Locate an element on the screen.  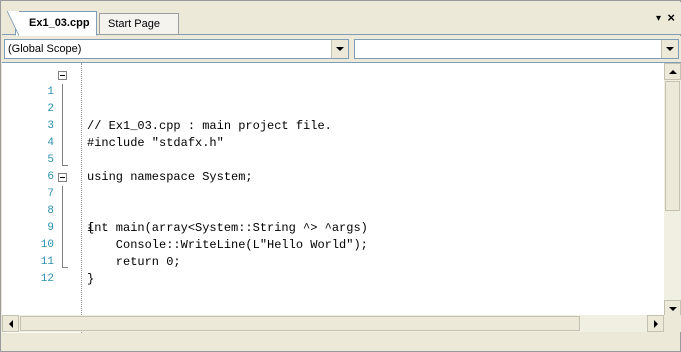
scope-dropdown: (Global Scope) is located at coordinates (176, 49).